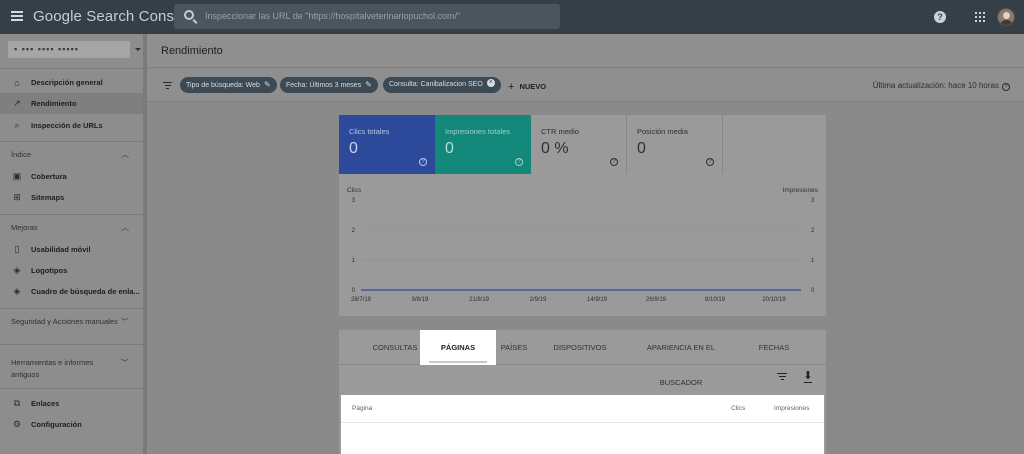 Image resolution: width=1024 pixels, height=454 pixels. Describe the element at coordinates (354, 231) in the screenshot. I see `y-tick-label-left: 2` at that location.